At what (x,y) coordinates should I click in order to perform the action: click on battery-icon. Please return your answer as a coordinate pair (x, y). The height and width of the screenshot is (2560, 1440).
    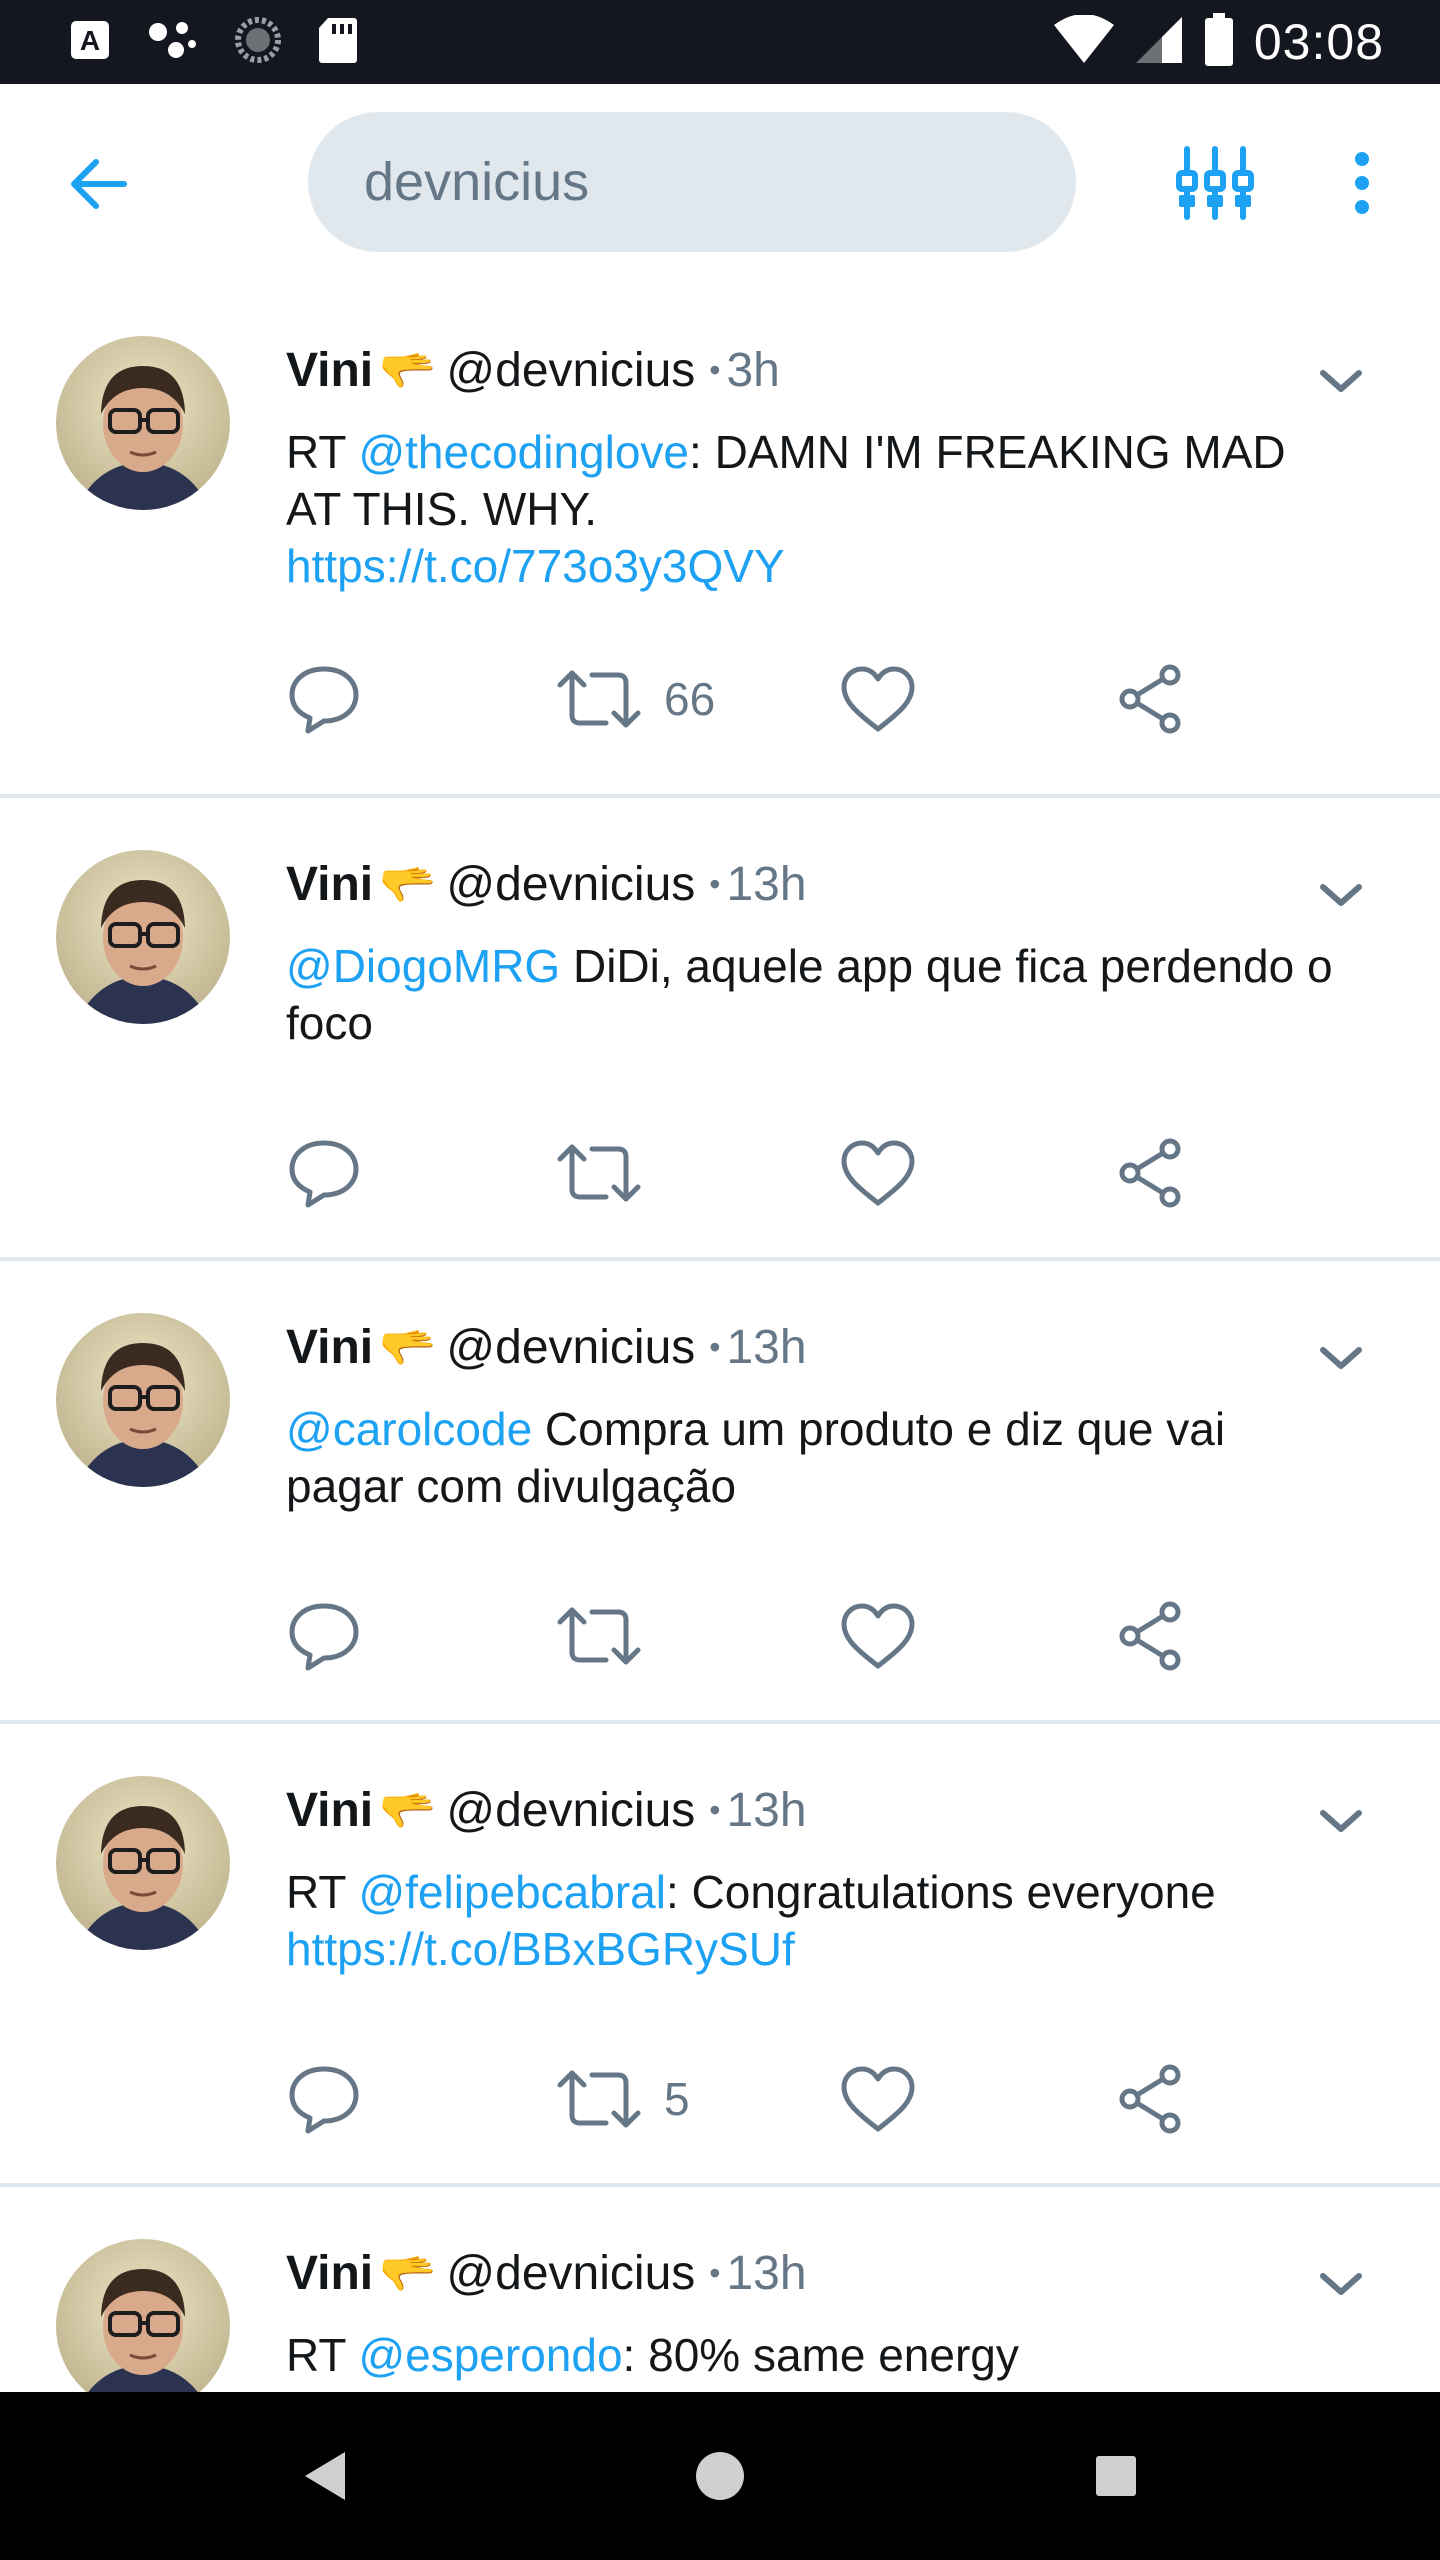
    Looking at the image, I should click on (1219, 42).